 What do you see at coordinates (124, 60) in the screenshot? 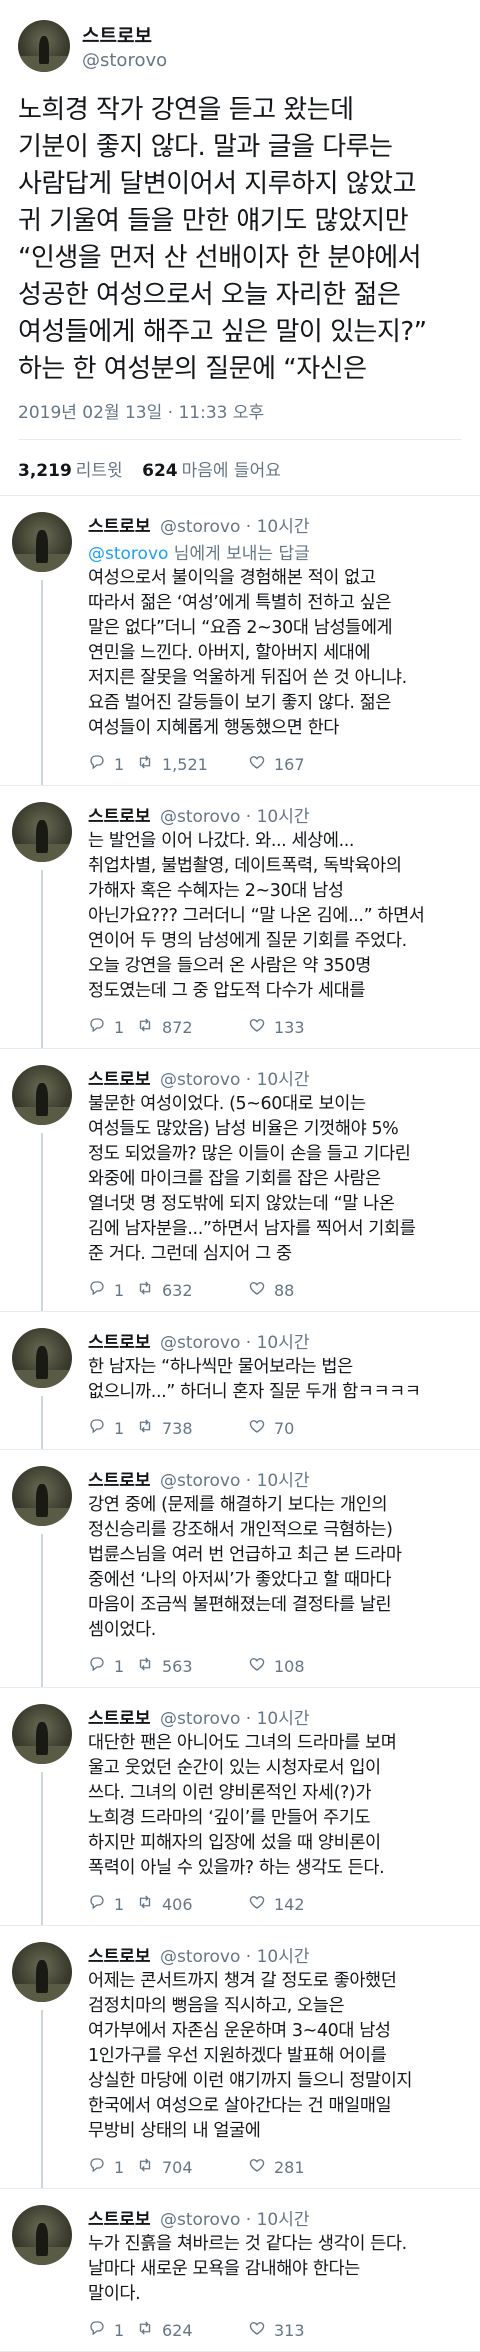
I see `author-handle: @storovo` at bounding box center [124, 60].